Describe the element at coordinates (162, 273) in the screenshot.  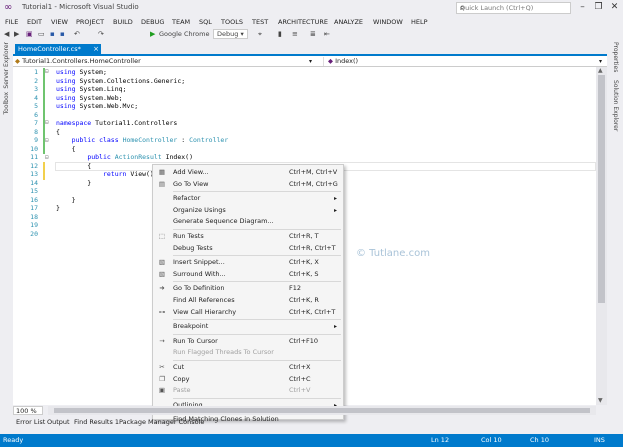
I see `surround-icon: ▧` at that location.